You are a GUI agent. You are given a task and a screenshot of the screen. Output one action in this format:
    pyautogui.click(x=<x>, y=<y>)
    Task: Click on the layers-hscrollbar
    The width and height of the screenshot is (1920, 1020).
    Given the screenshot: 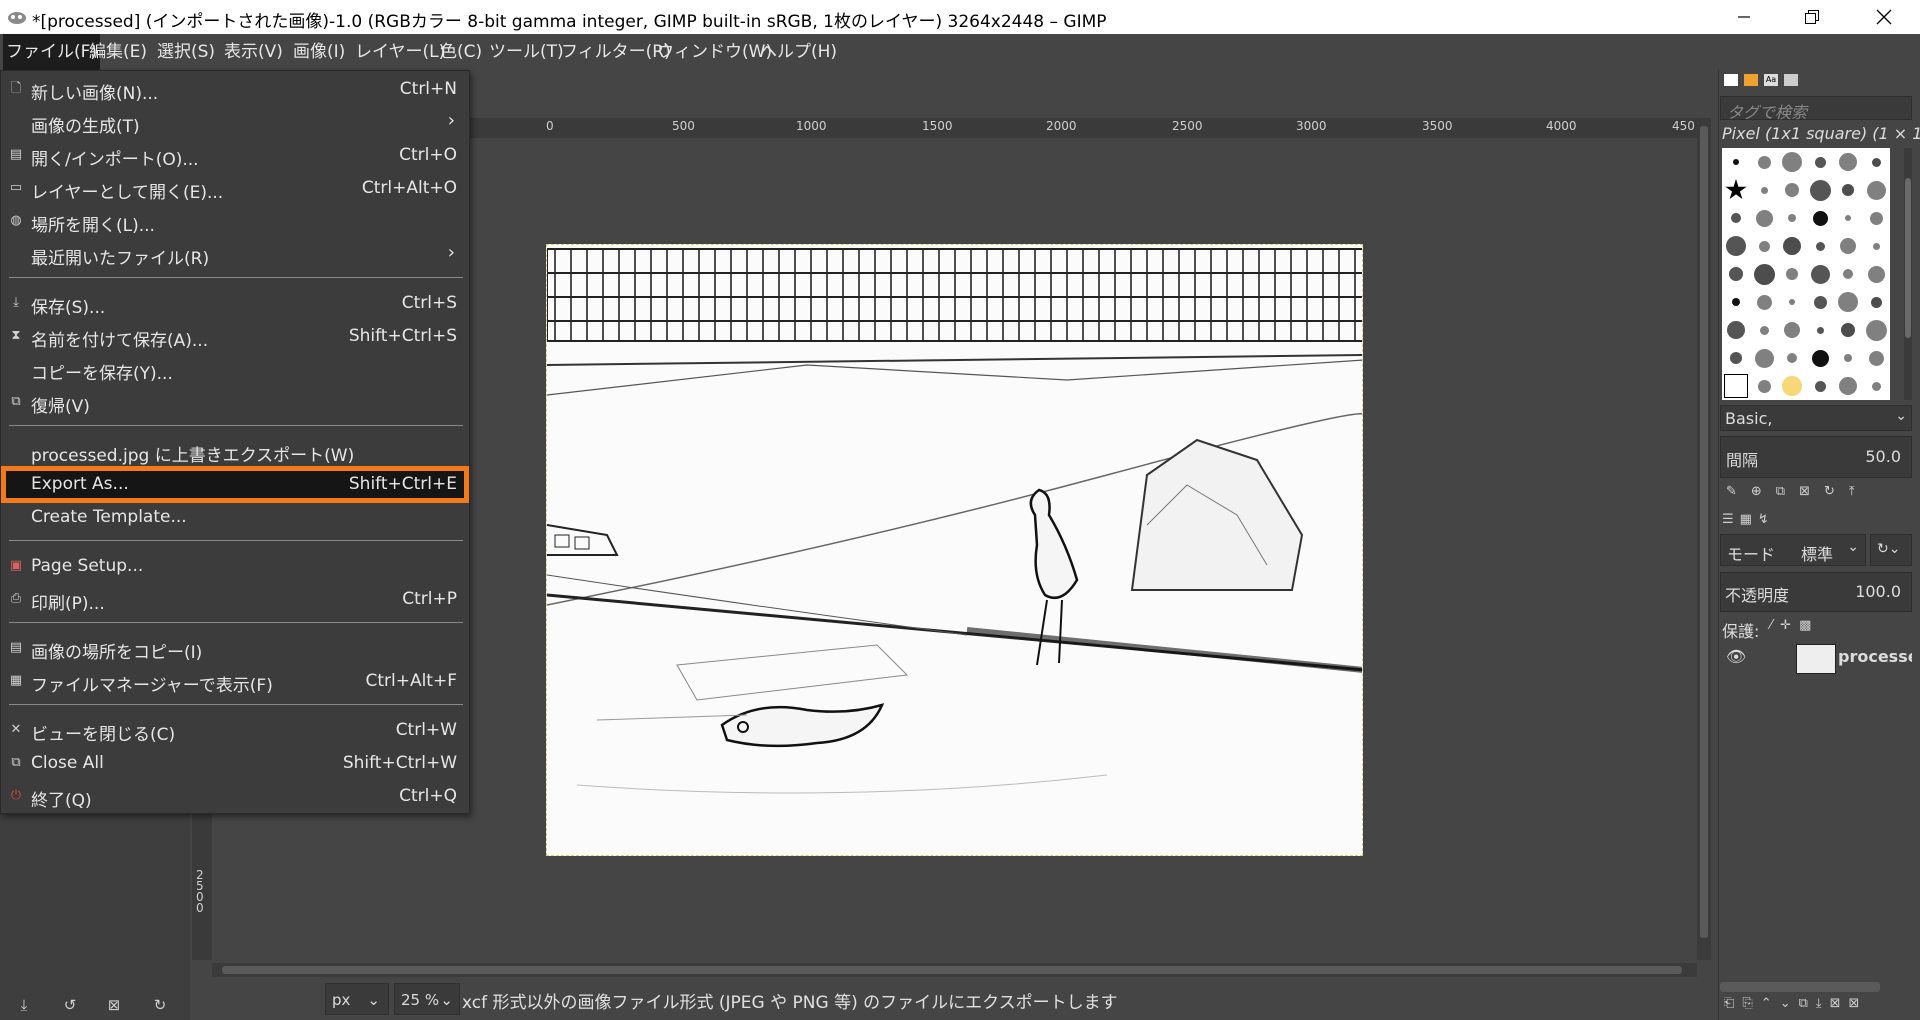 What is the action you would take?
    pyautogui.click(x=1800, y=987)
    